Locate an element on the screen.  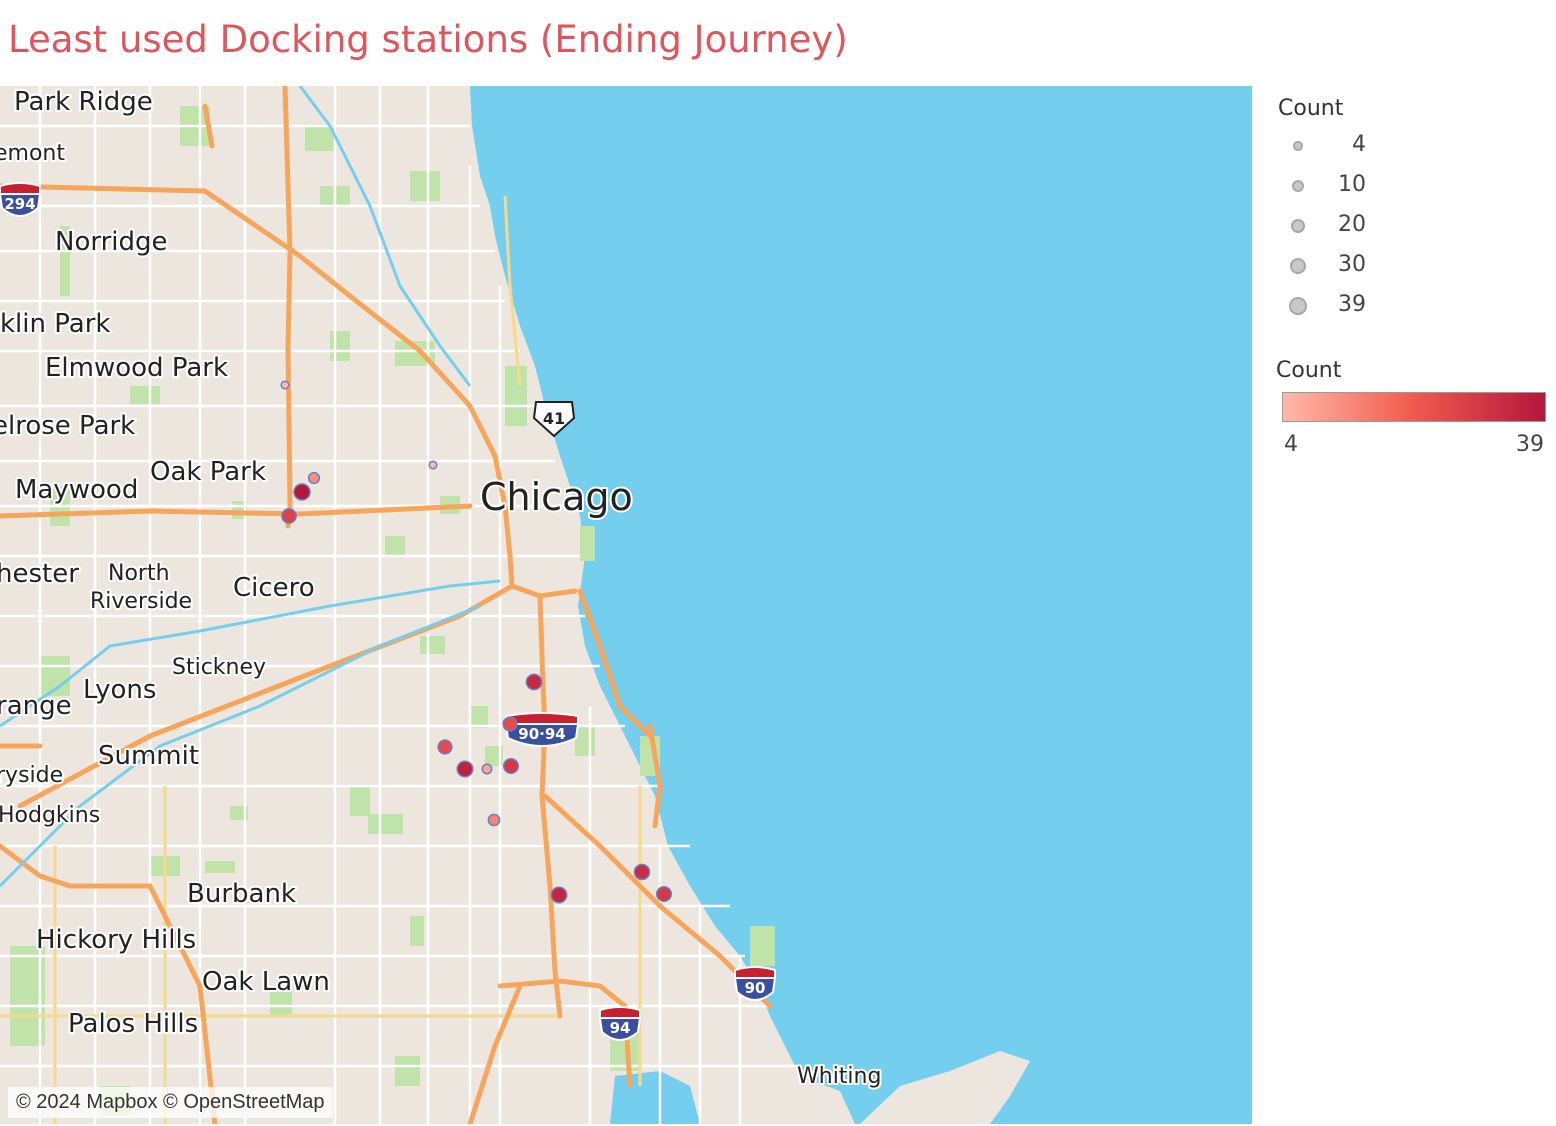
place-label: Palos Hills is located at coordinates (133, 1024).